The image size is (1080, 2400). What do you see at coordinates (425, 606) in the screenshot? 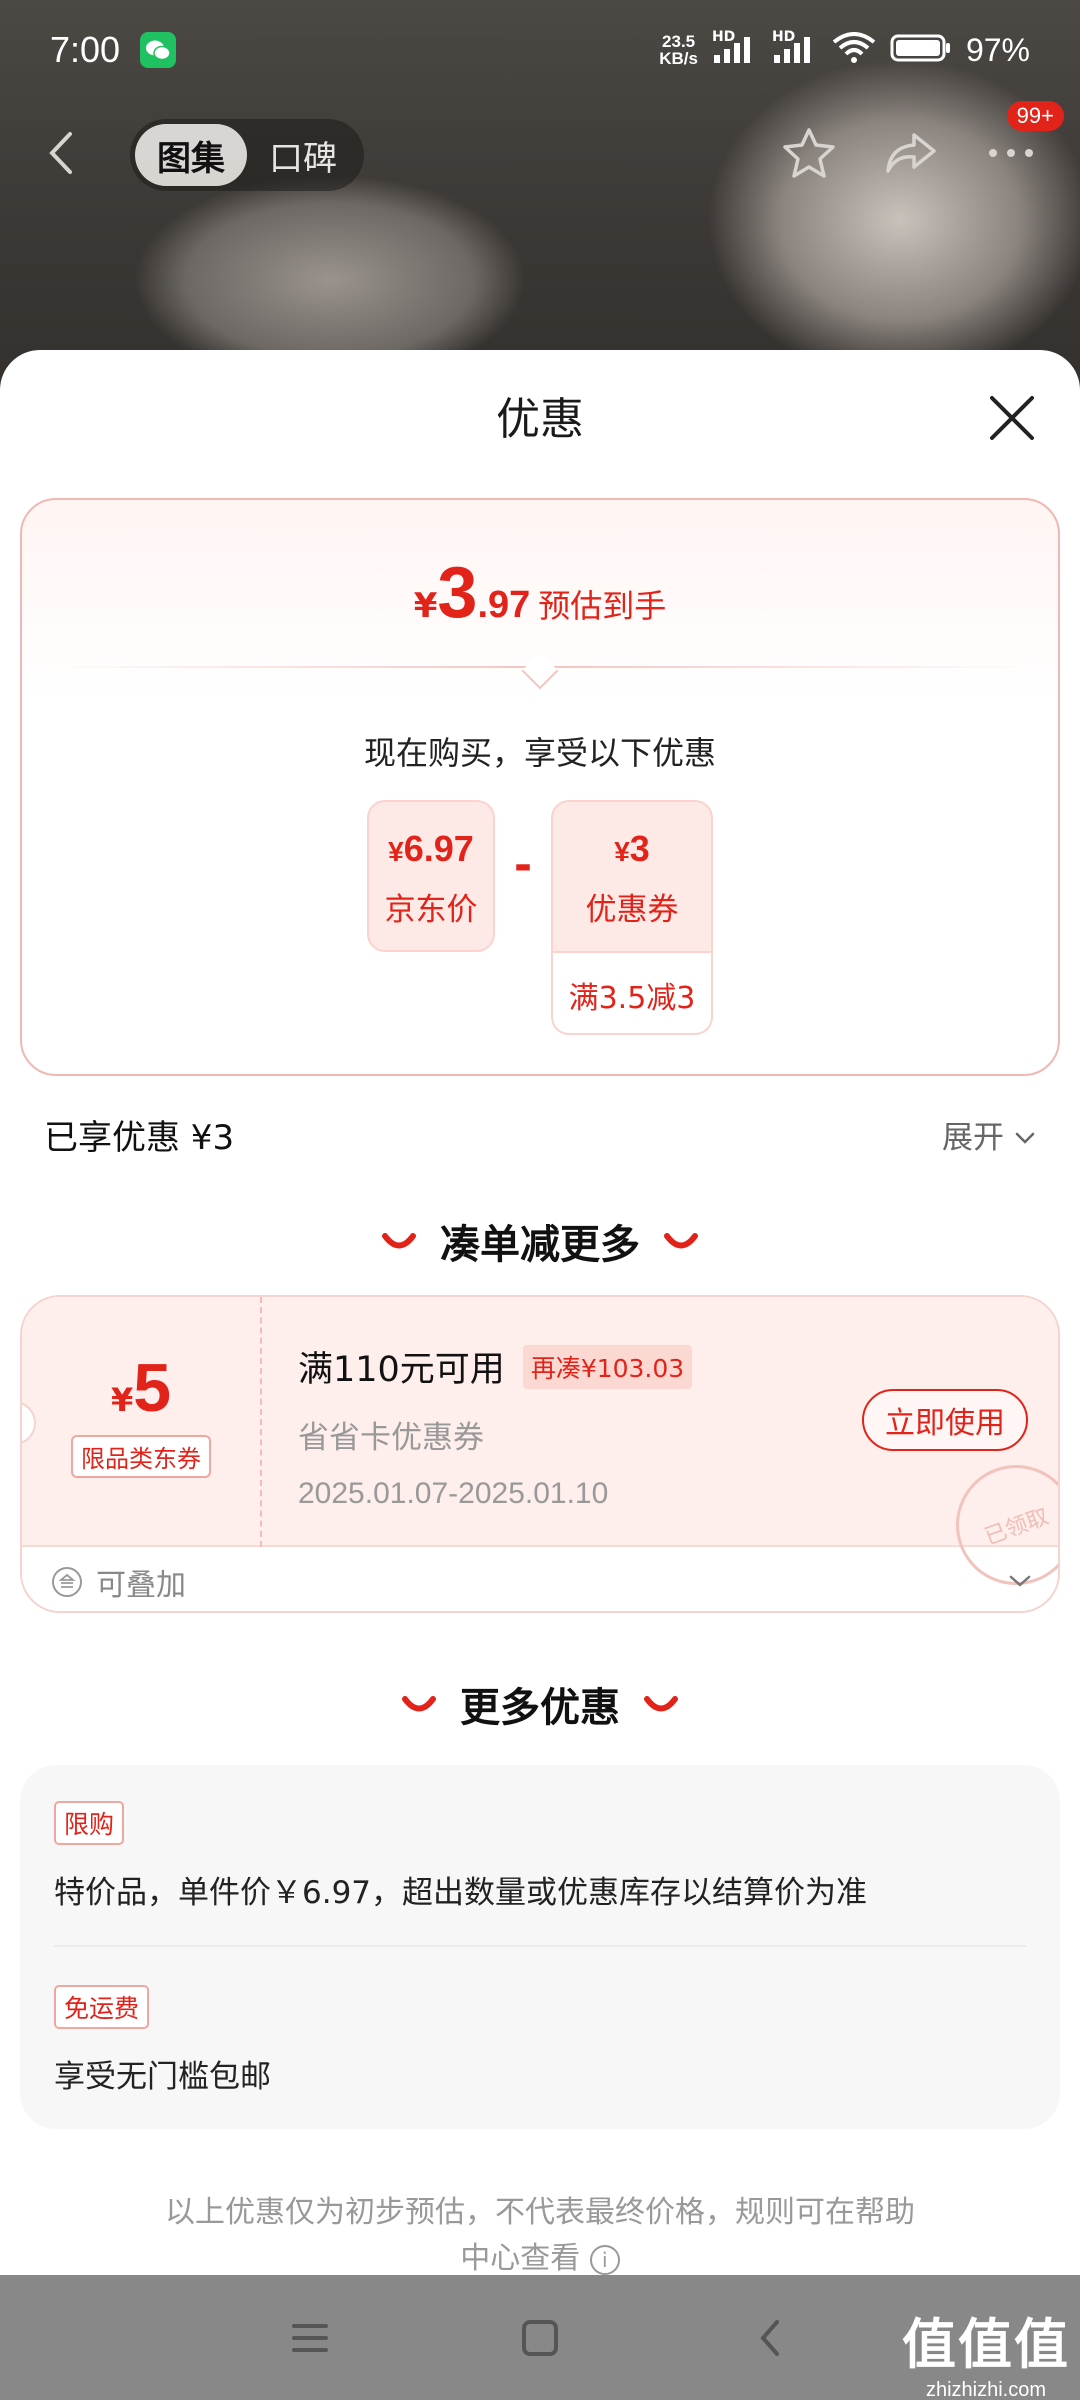
I see `estimate-currency: ¥` at bounding box center [425, 606].